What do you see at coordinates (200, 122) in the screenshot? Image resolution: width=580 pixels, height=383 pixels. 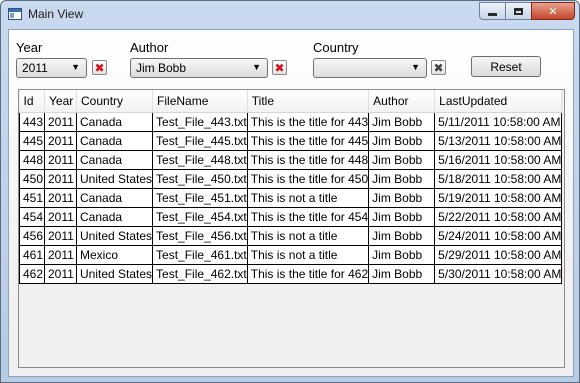 I see `cell-filename: Test_File_443.txt` at bounding box center [200, 122].